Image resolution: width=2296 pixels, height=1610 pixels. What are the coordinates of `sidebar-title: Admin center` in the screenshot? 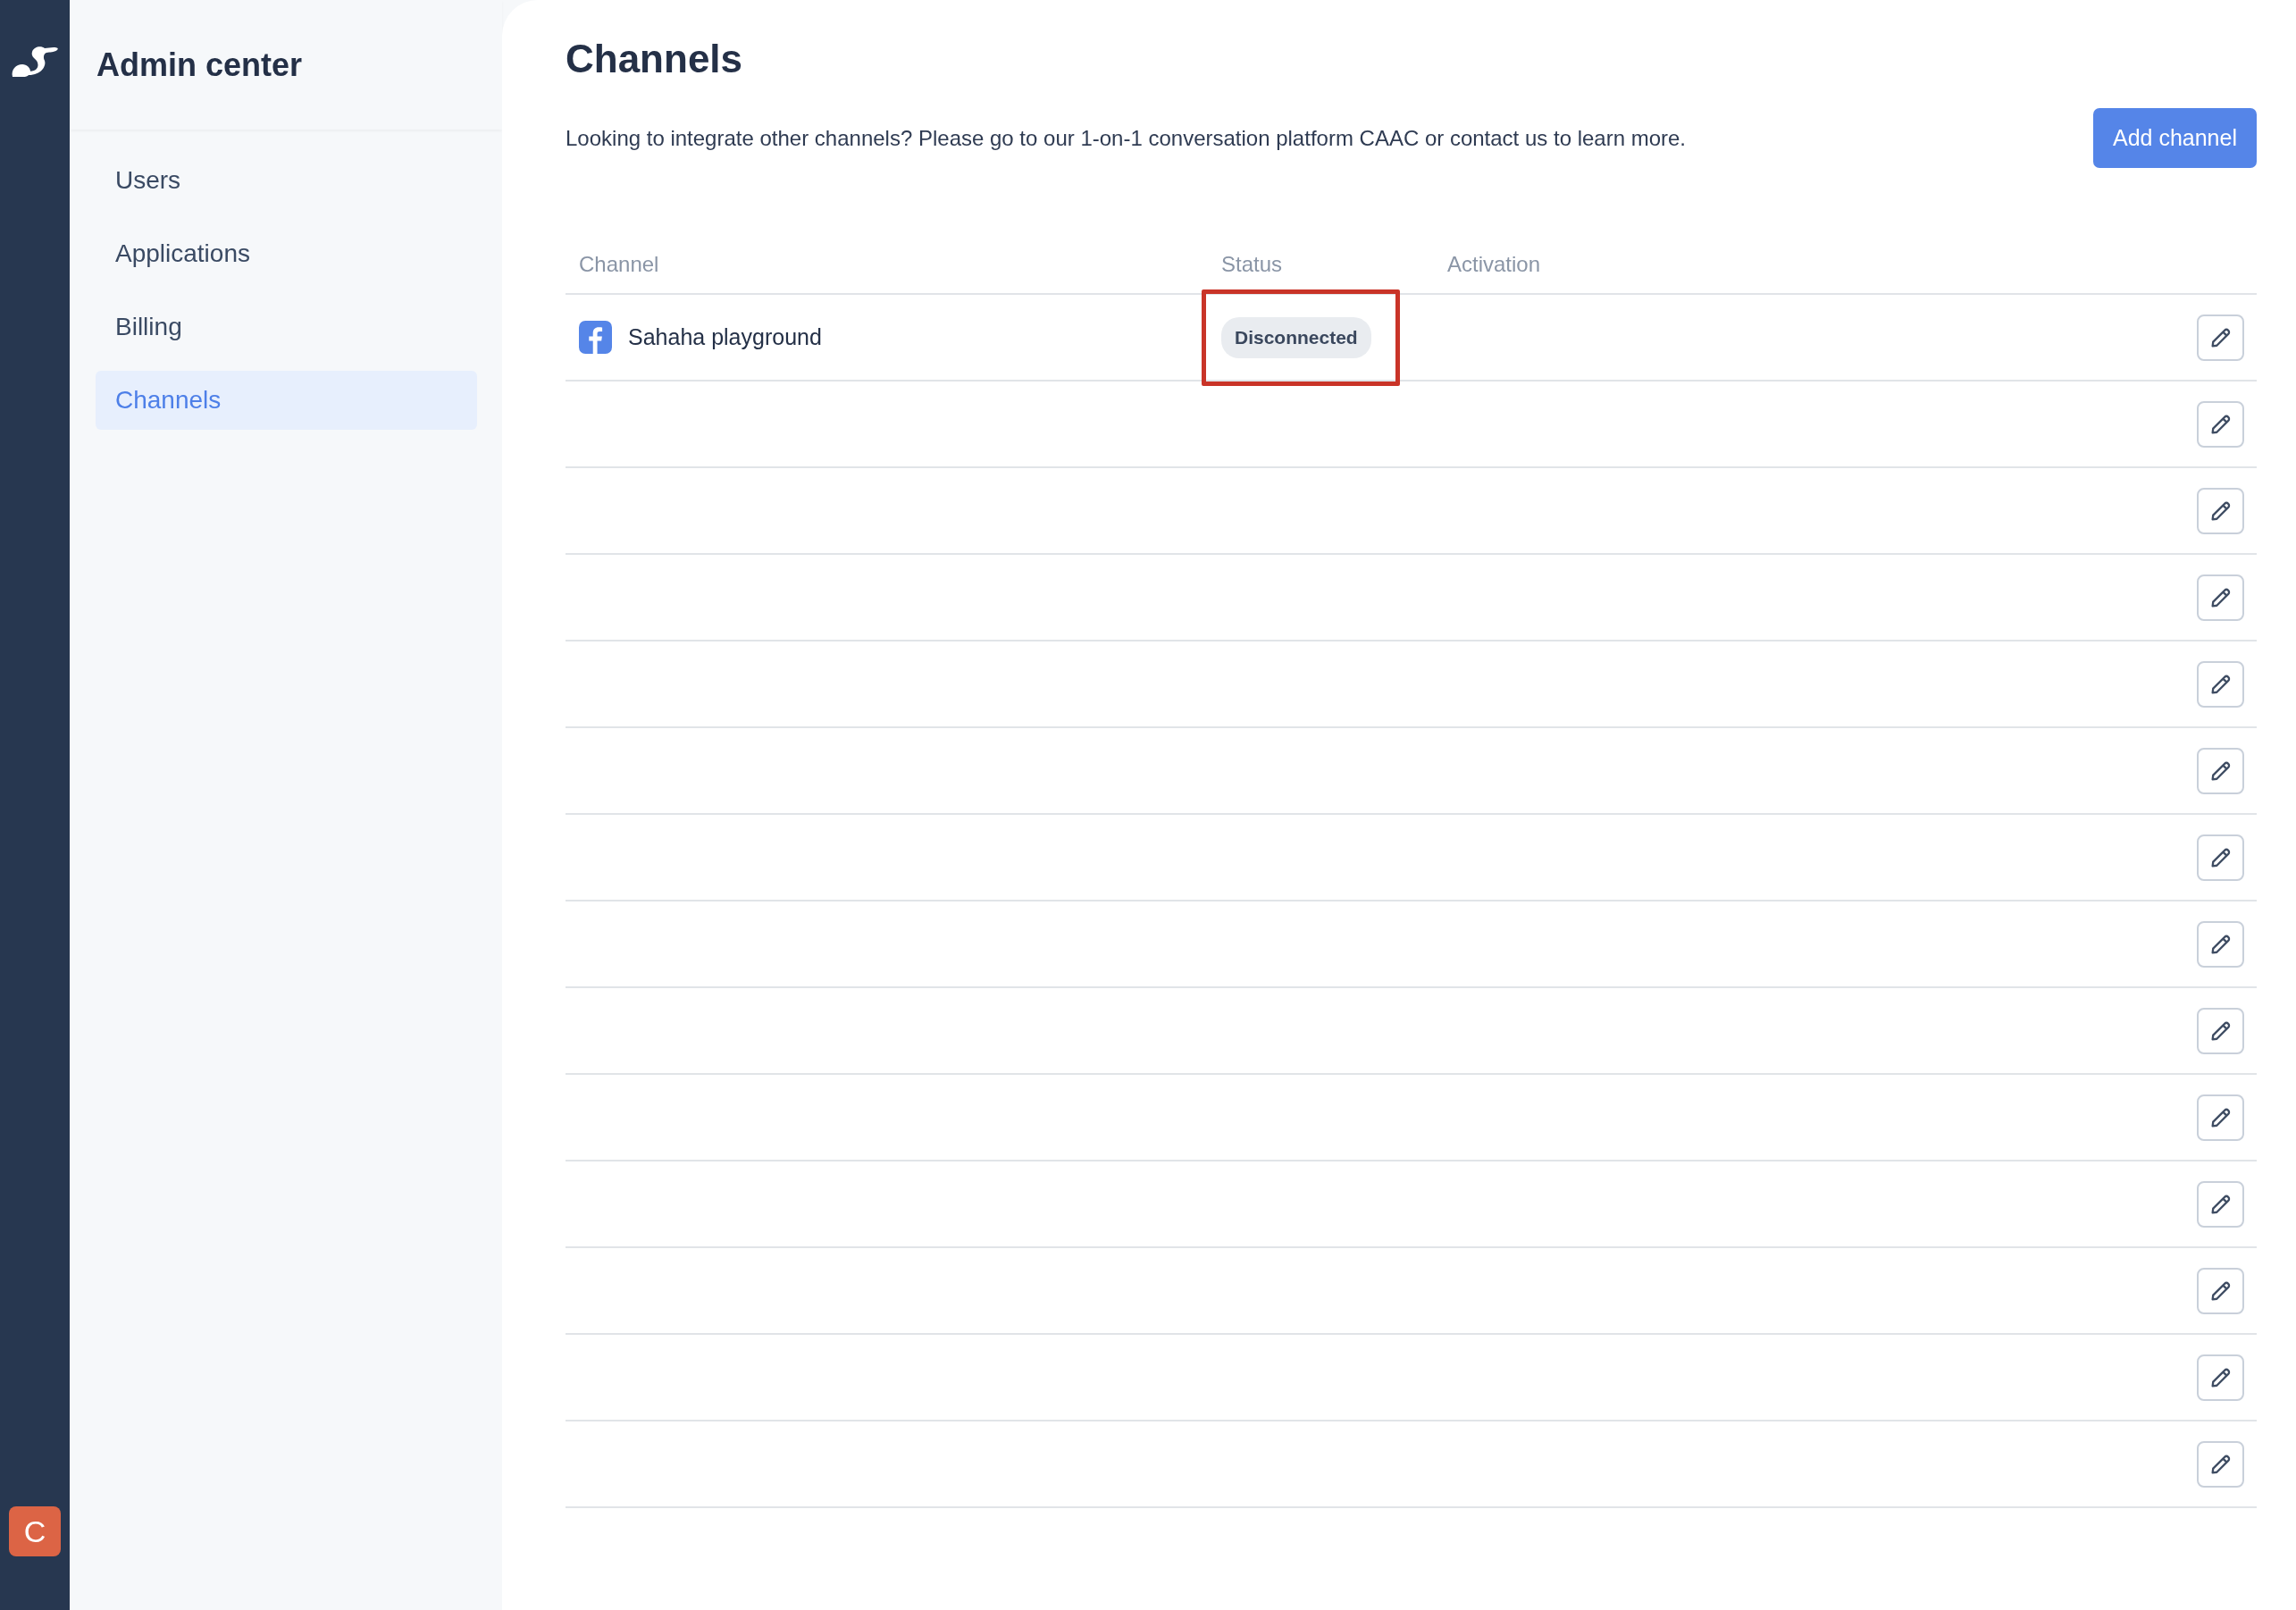 It's located at (199, 65).